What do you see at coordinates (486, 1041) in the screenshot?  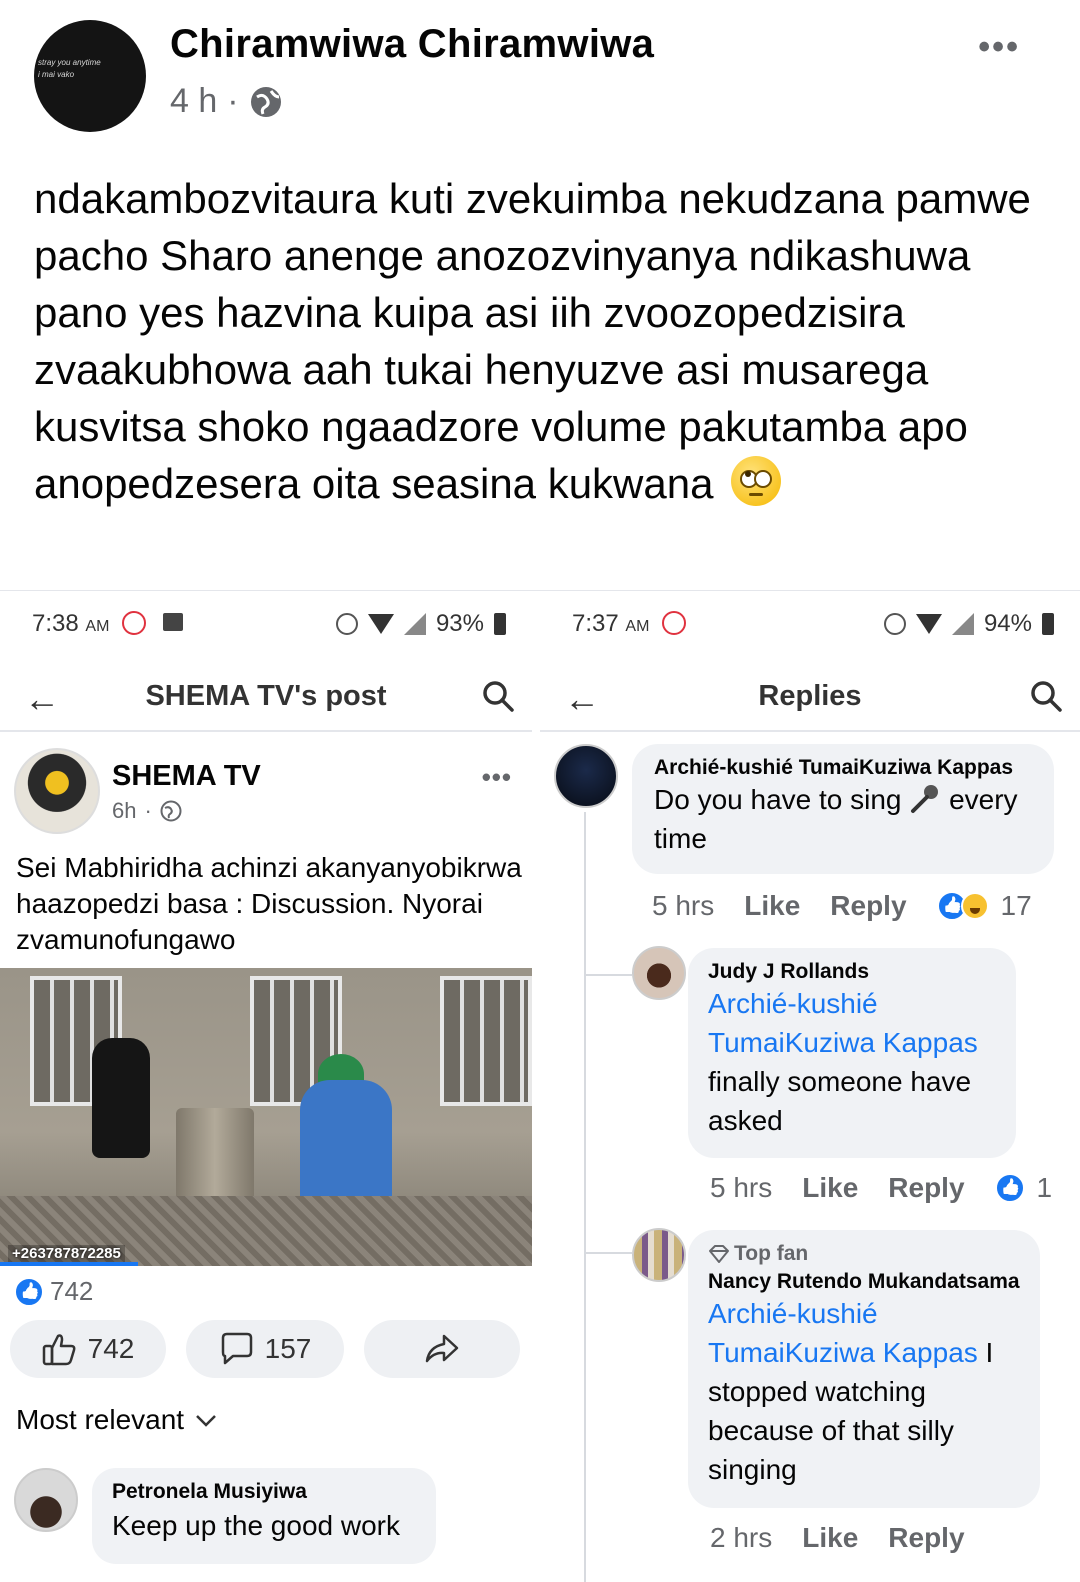 I see `window-bars` at bounding box center [486, 1041].